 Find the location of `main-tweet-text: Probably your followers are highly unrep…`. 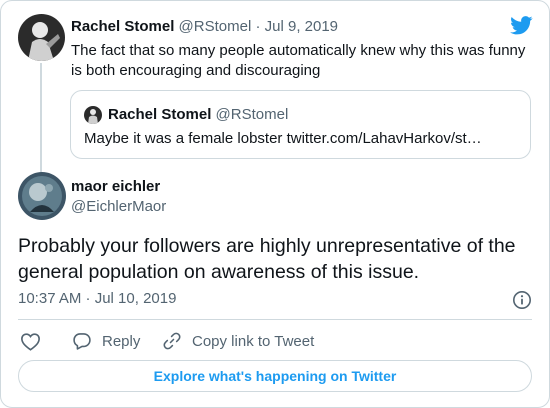

main-tweet-text: Probably your followers are highly unrep… is located at coordinates (267, 259).